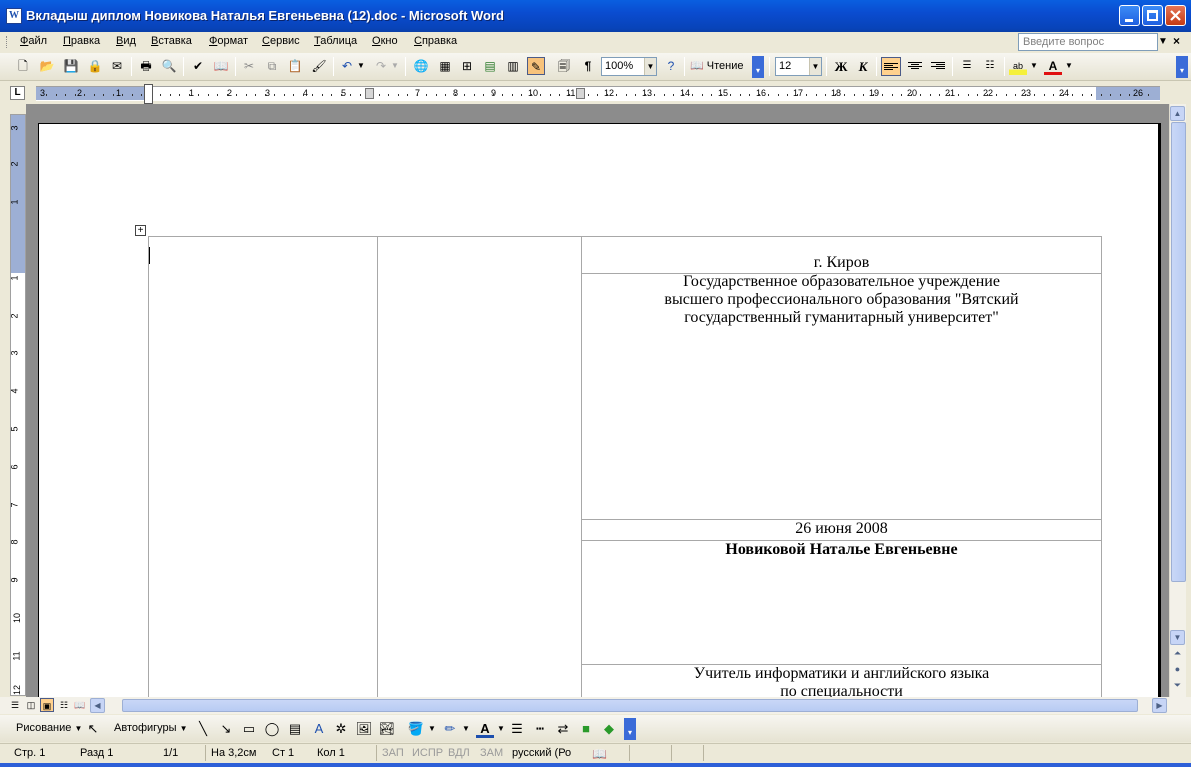 The width and height of the screenshot is (1191, 767). What do you see at coordinates (23, 66) in the screenshot?
I see `new-document-icon: 🗋` at bounding box center [23, 66].